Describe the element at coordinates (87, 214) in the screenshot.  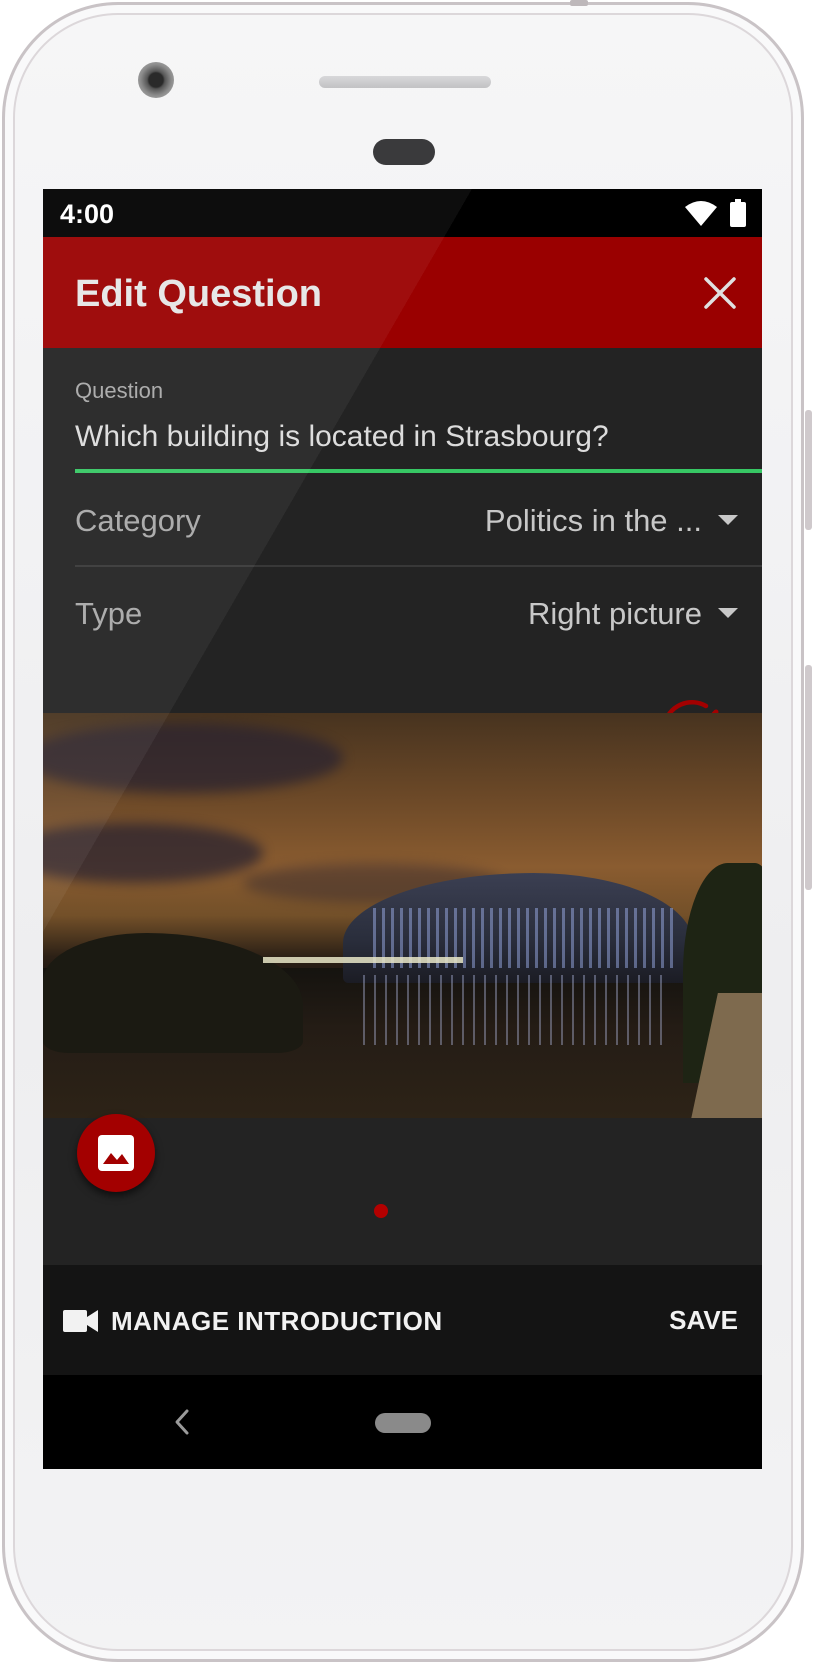
I see `status-time: 4:00` at that location.